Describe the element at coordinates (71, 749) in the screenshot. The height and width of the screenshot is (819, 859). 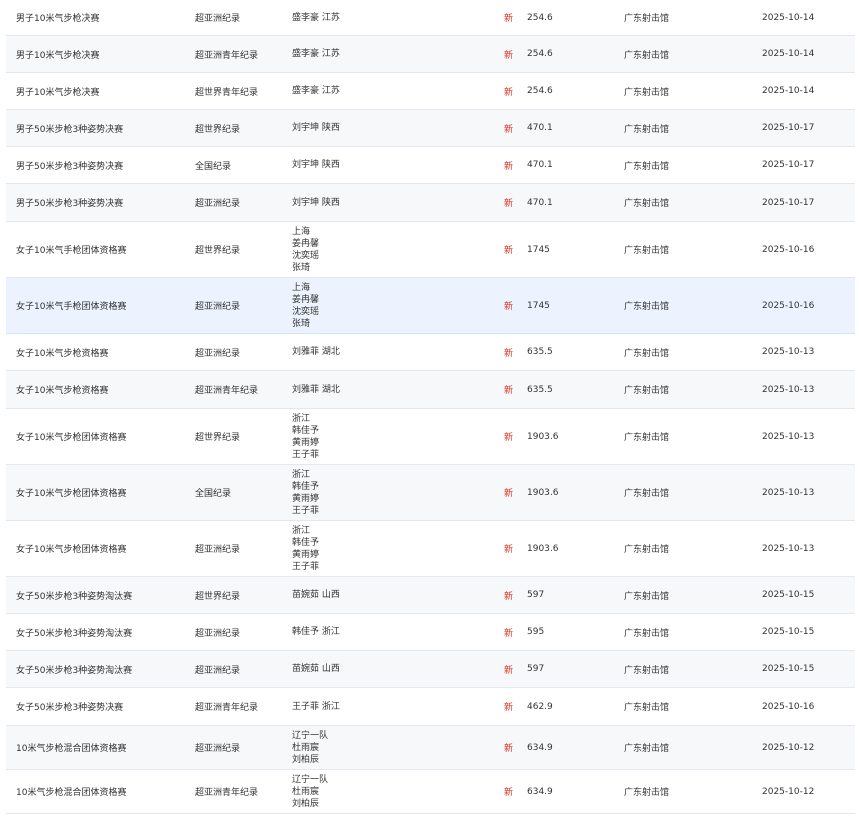
I see `event-name: 10米气步枪混合团体资格赛` at that location.